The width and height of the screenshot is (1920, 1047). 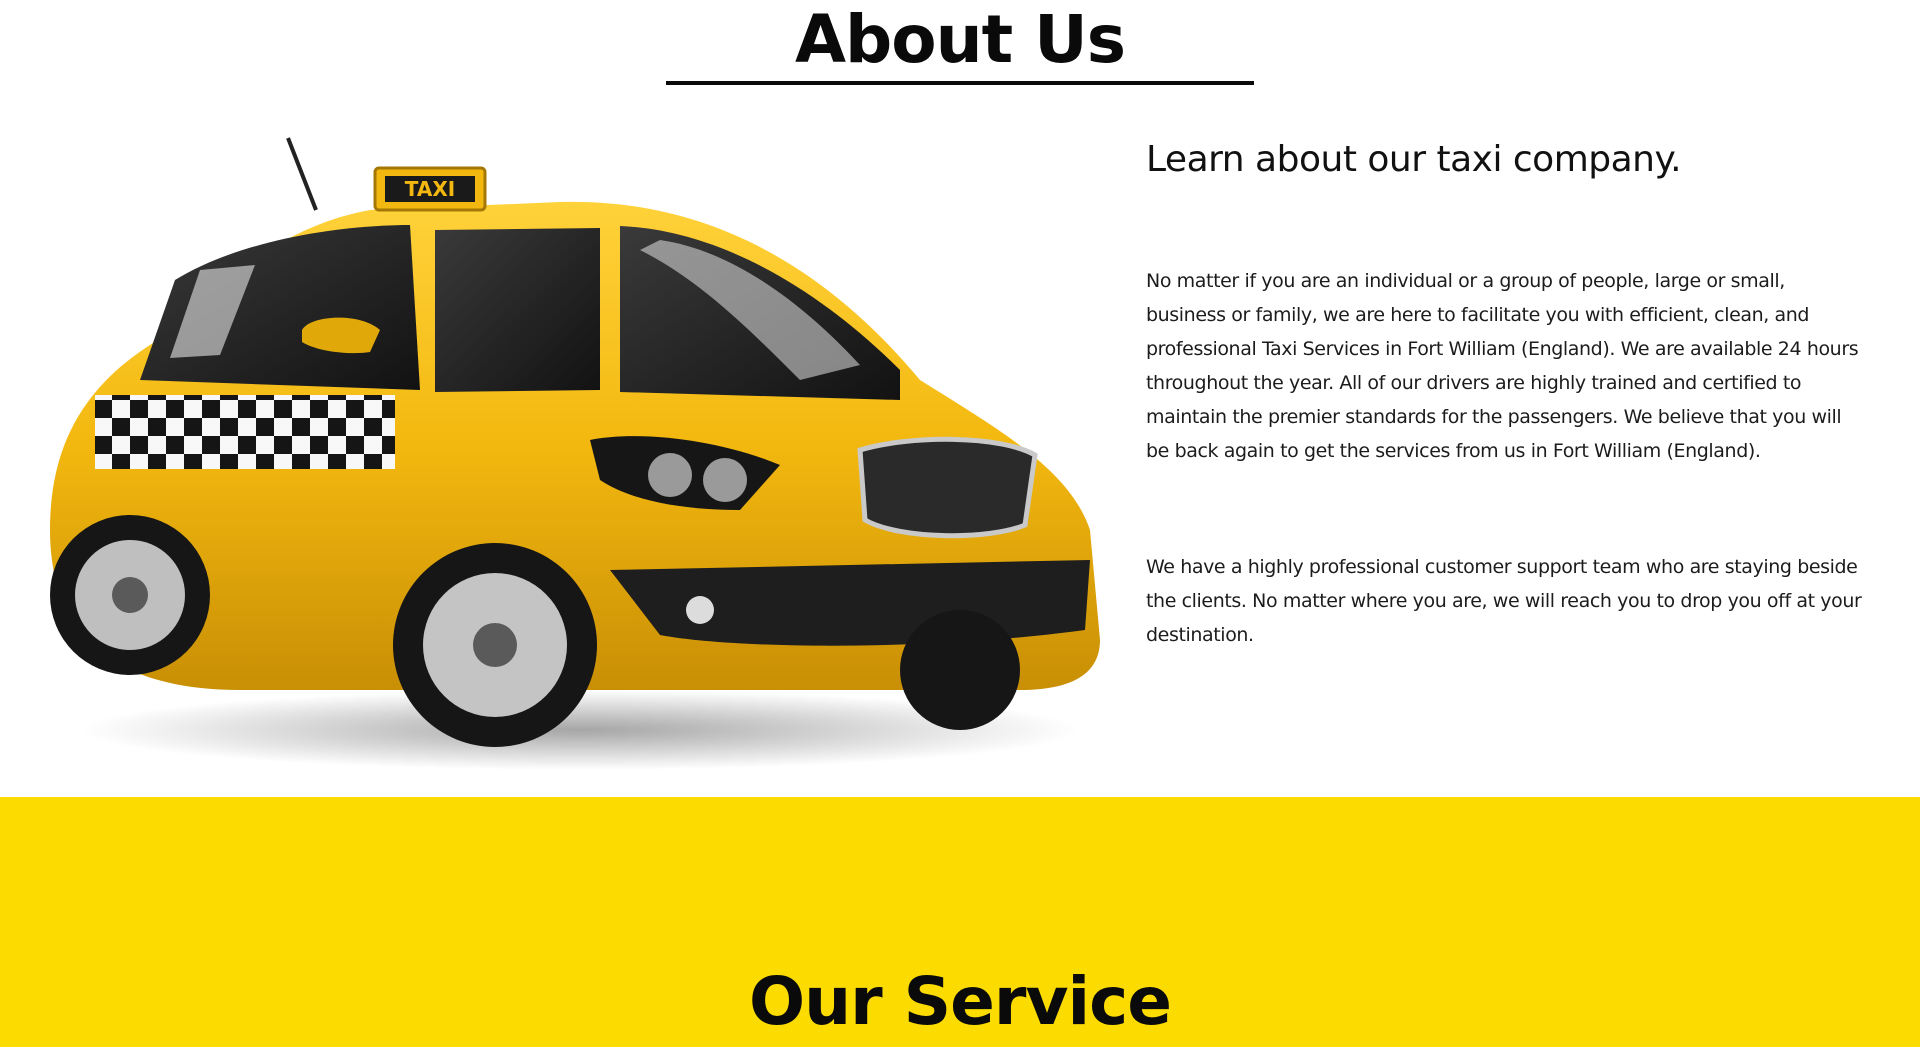 What do you see at coordinates (960, 39) in the screenshot?
I see `about-title: About Us` at bounding box center [960, 39].